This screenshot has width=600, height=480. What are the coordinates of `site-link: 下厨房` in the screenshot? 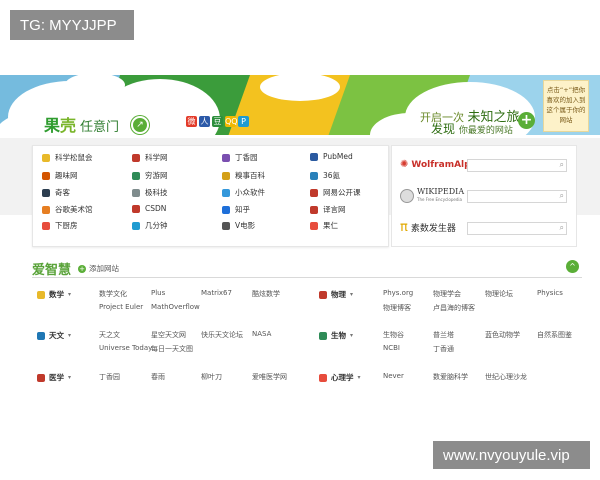 It's located at (60, 225).